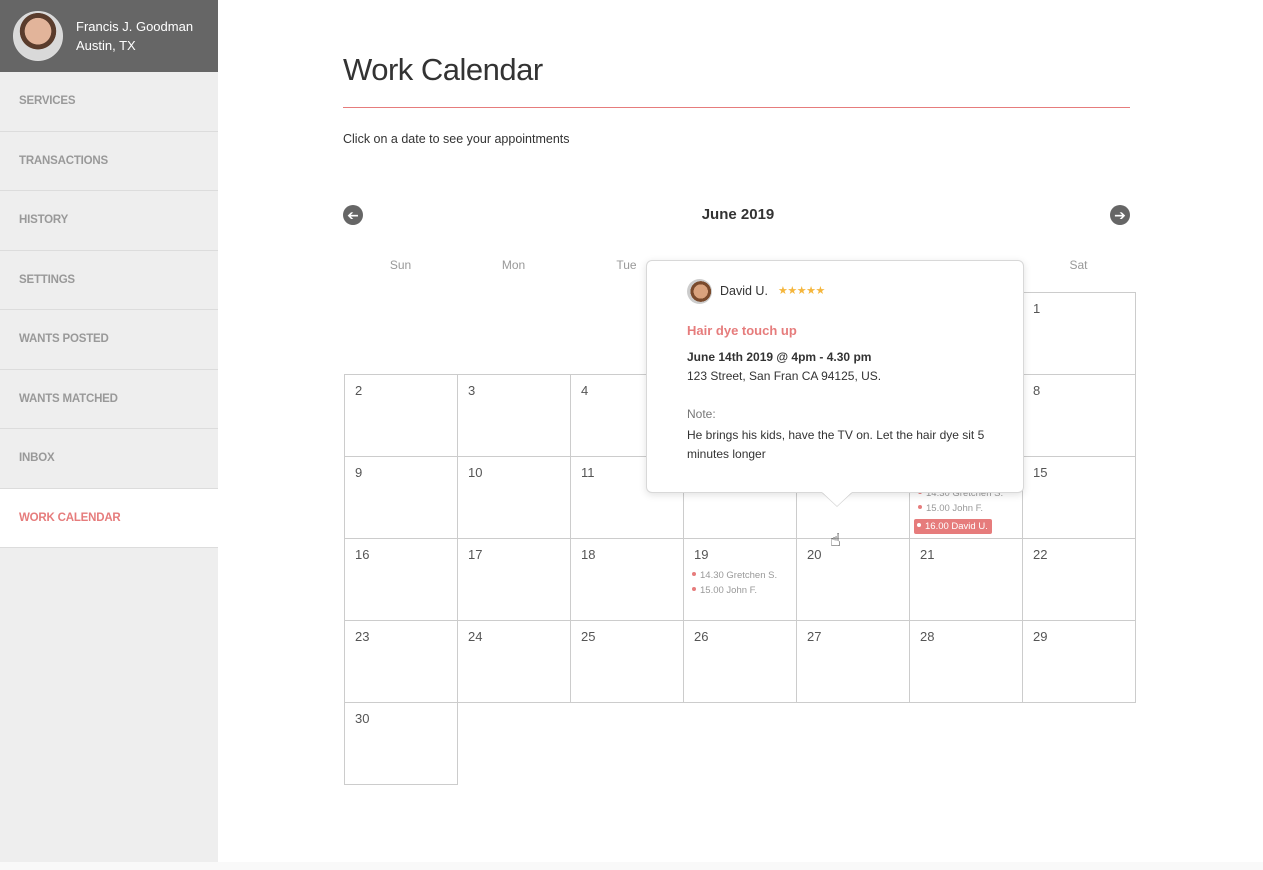 The height and width of the screenshot is (870, 1263). What do you see at coordinates (801, 291) in the screenshot?
I see `star-rating-icon: ★★★★★` at bounding box center [801, 291].